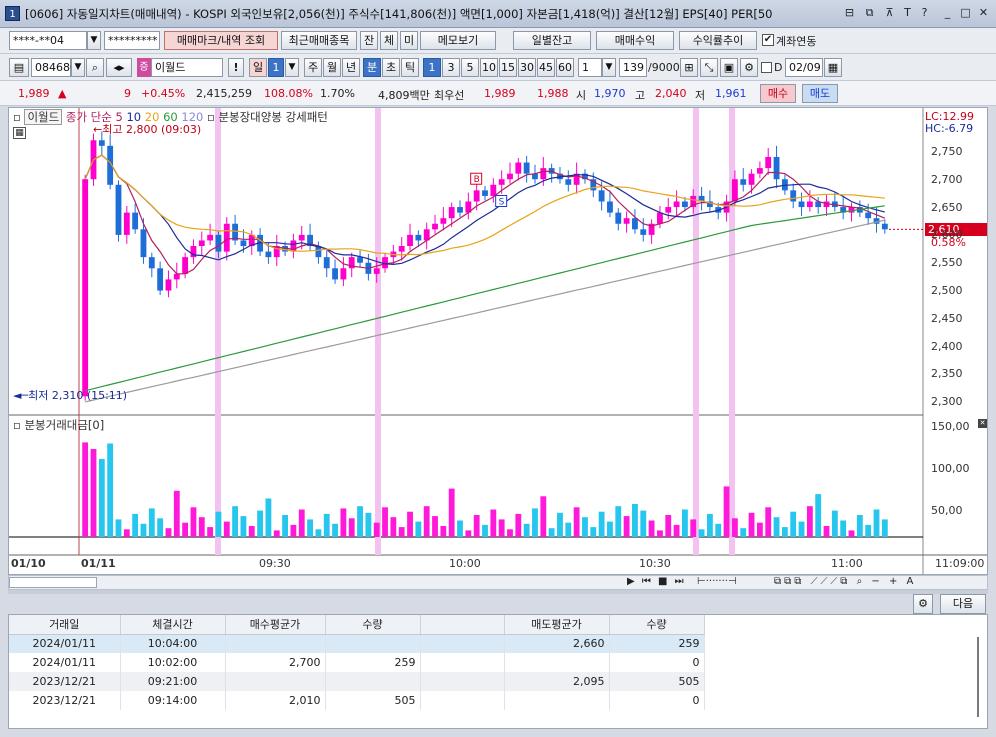  What do you see at coordinates (766, 67) in the screenshot?
I see `d-checkbox` at bounding box center [766, 67].